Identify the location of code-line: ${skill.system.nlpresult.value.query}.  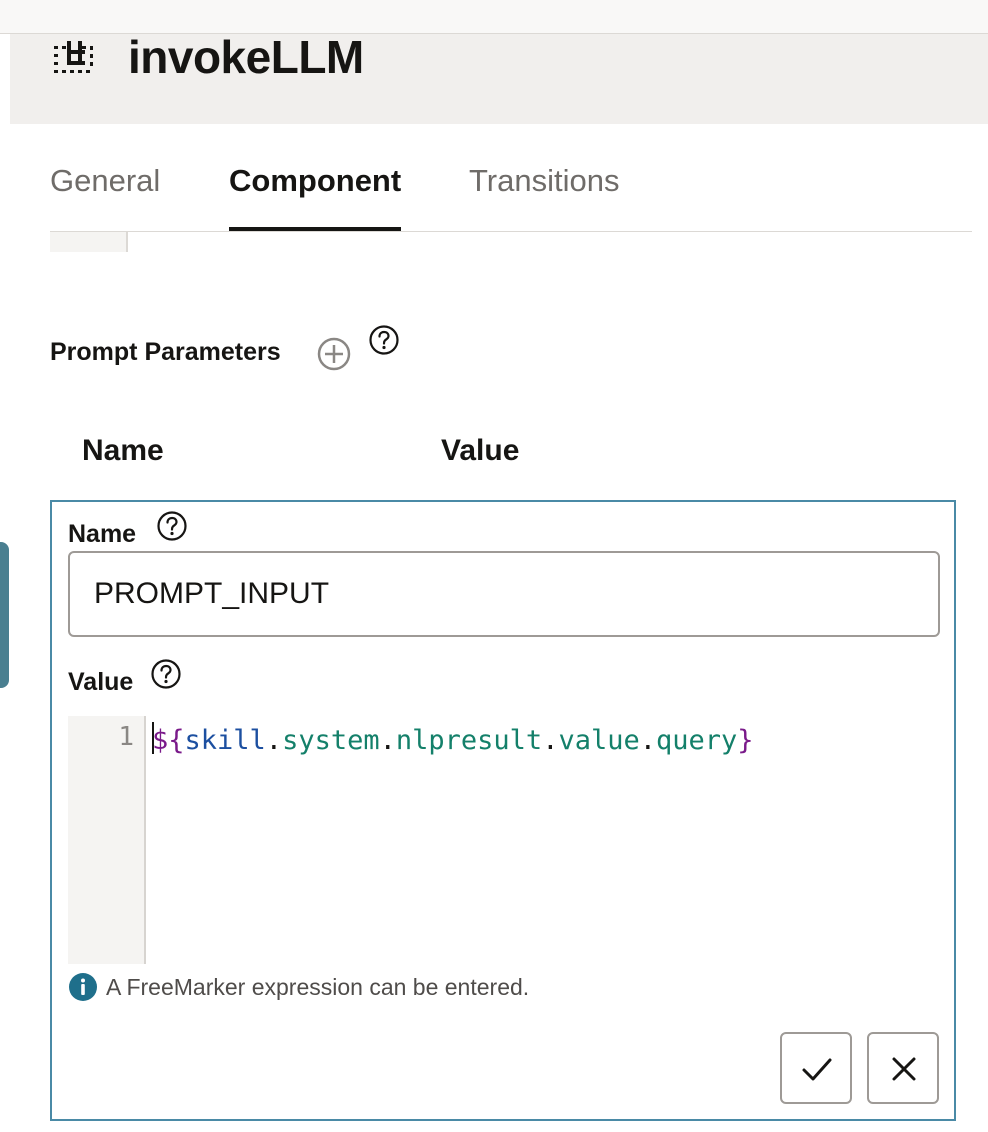
(453, 739).